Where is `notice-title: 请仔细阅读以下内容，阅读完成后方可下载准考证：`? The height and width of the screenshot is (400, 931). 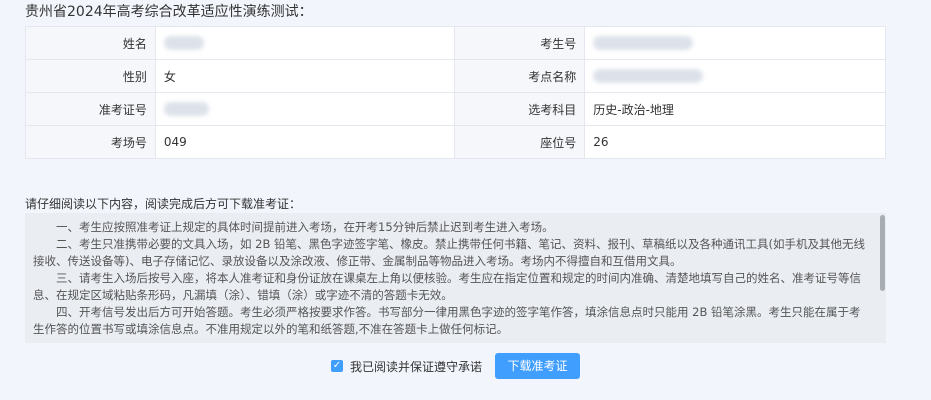
notice-title: 请仔细阅读以下内容，阅读完成后方可下载准考证： is located at coordinates (163, 204).